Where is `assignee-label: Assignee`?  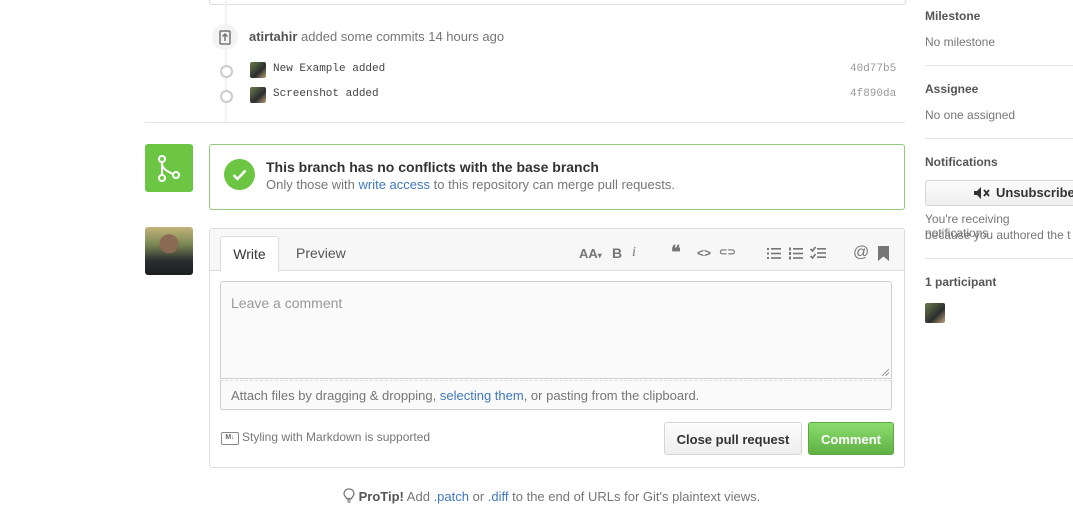 assignee-label: Assignee is located at coordinates (951, 89).